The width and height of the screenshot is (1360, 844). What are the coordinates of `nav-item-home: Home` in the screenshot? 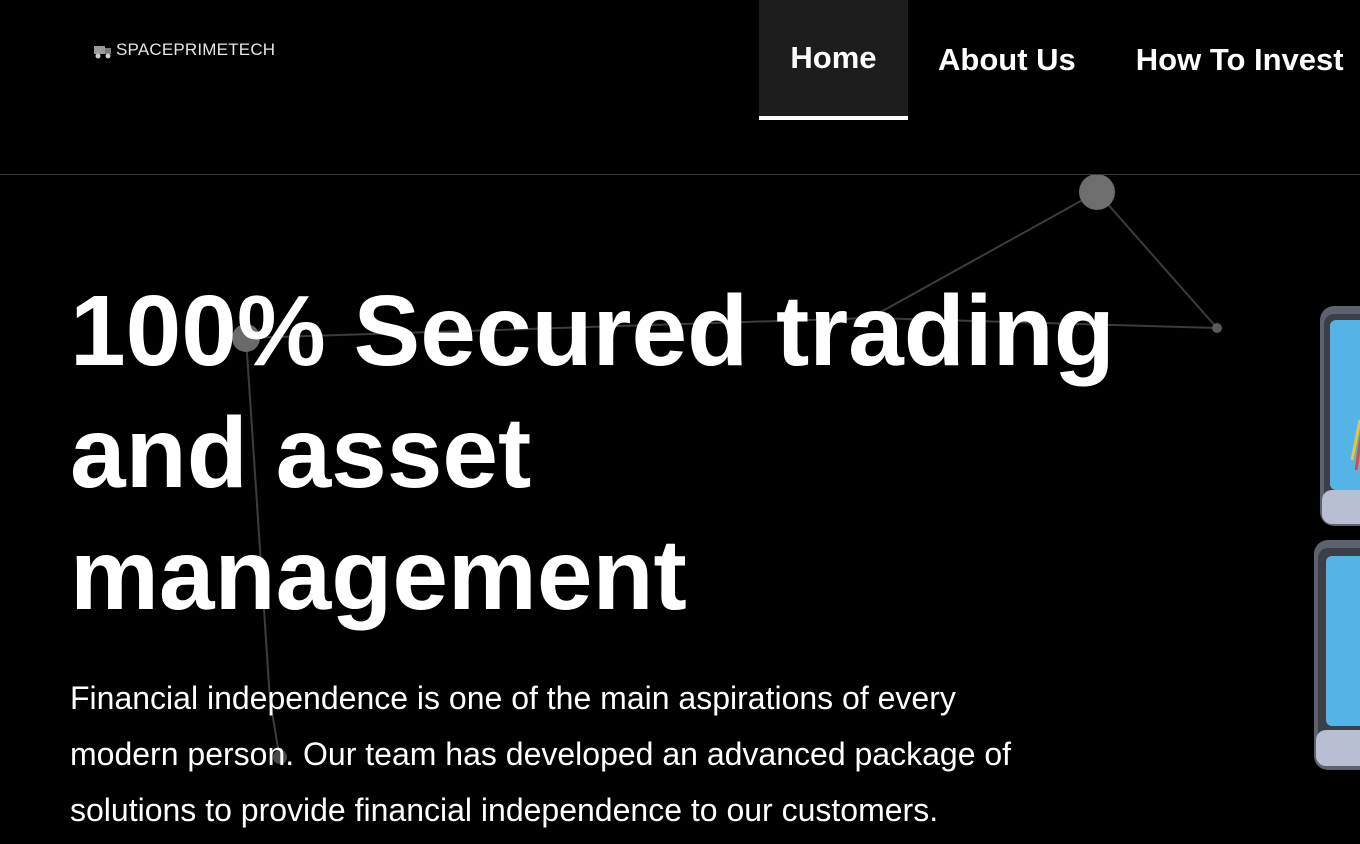 It's located at (833, 60).